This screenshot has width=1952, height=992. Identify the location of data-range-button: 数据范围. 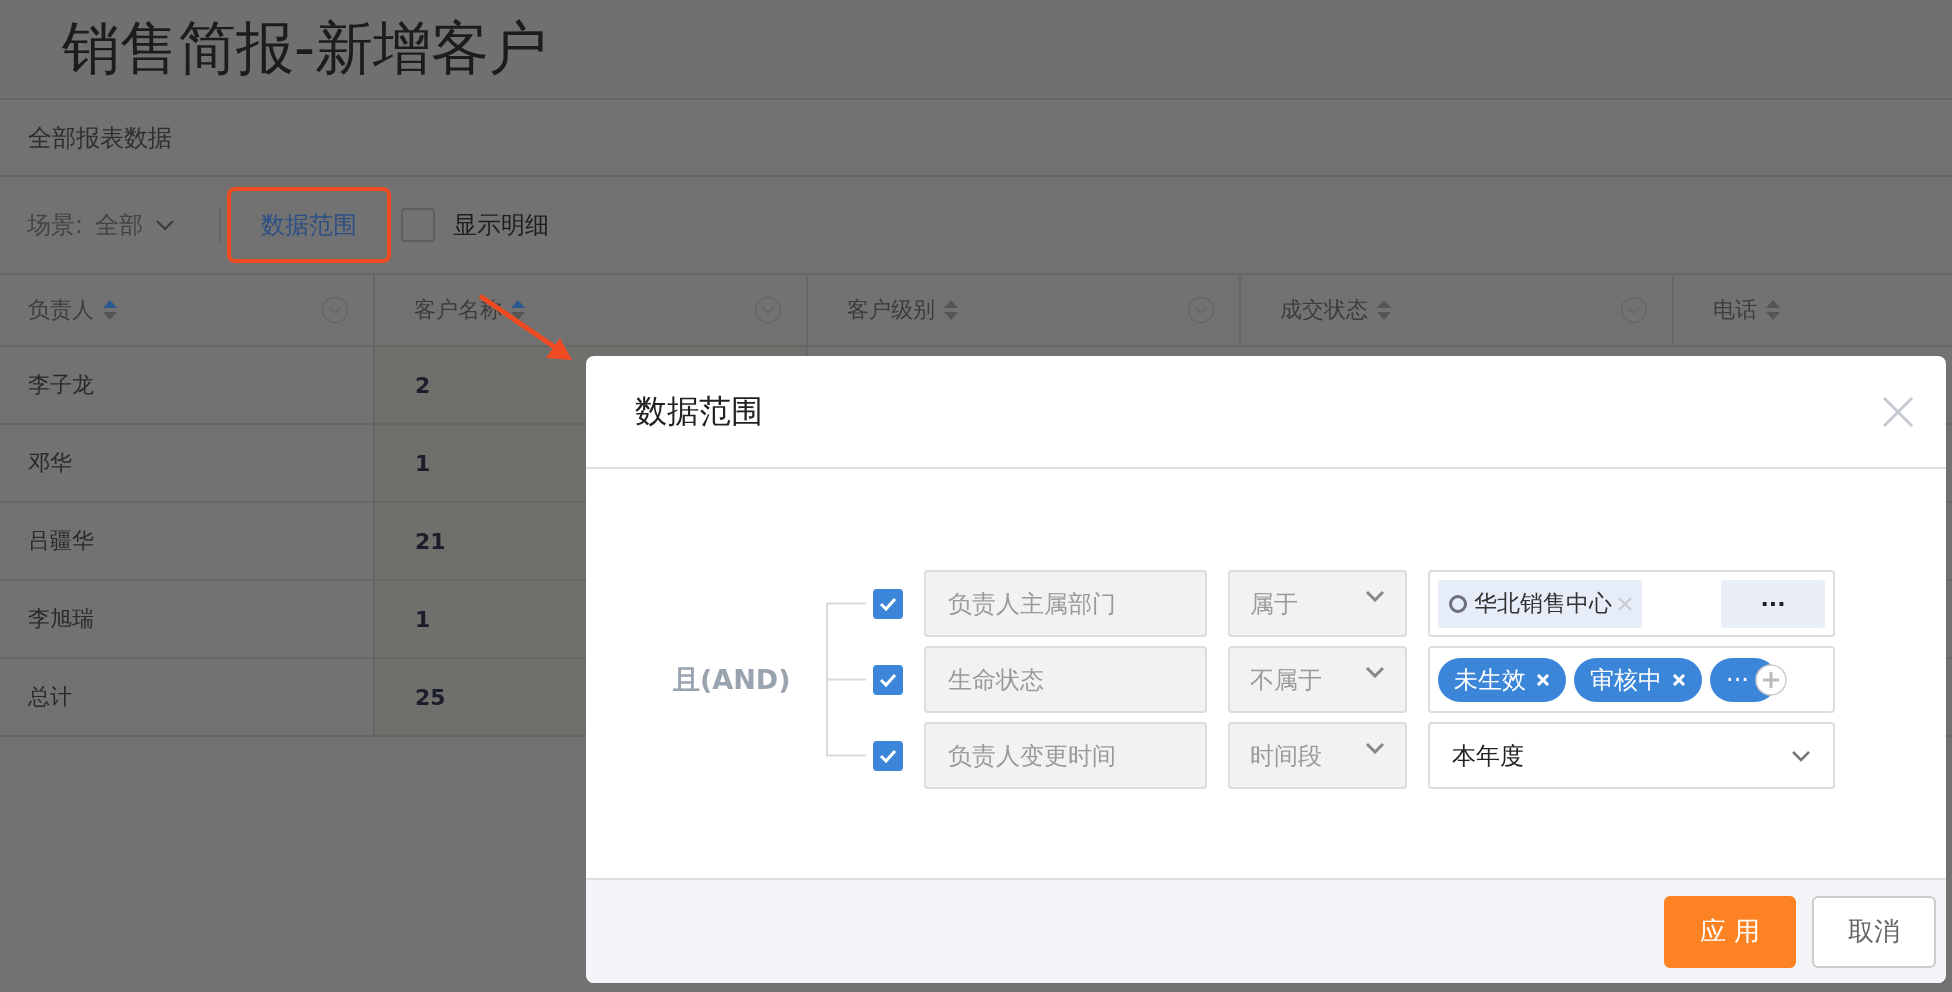
(309, 225).